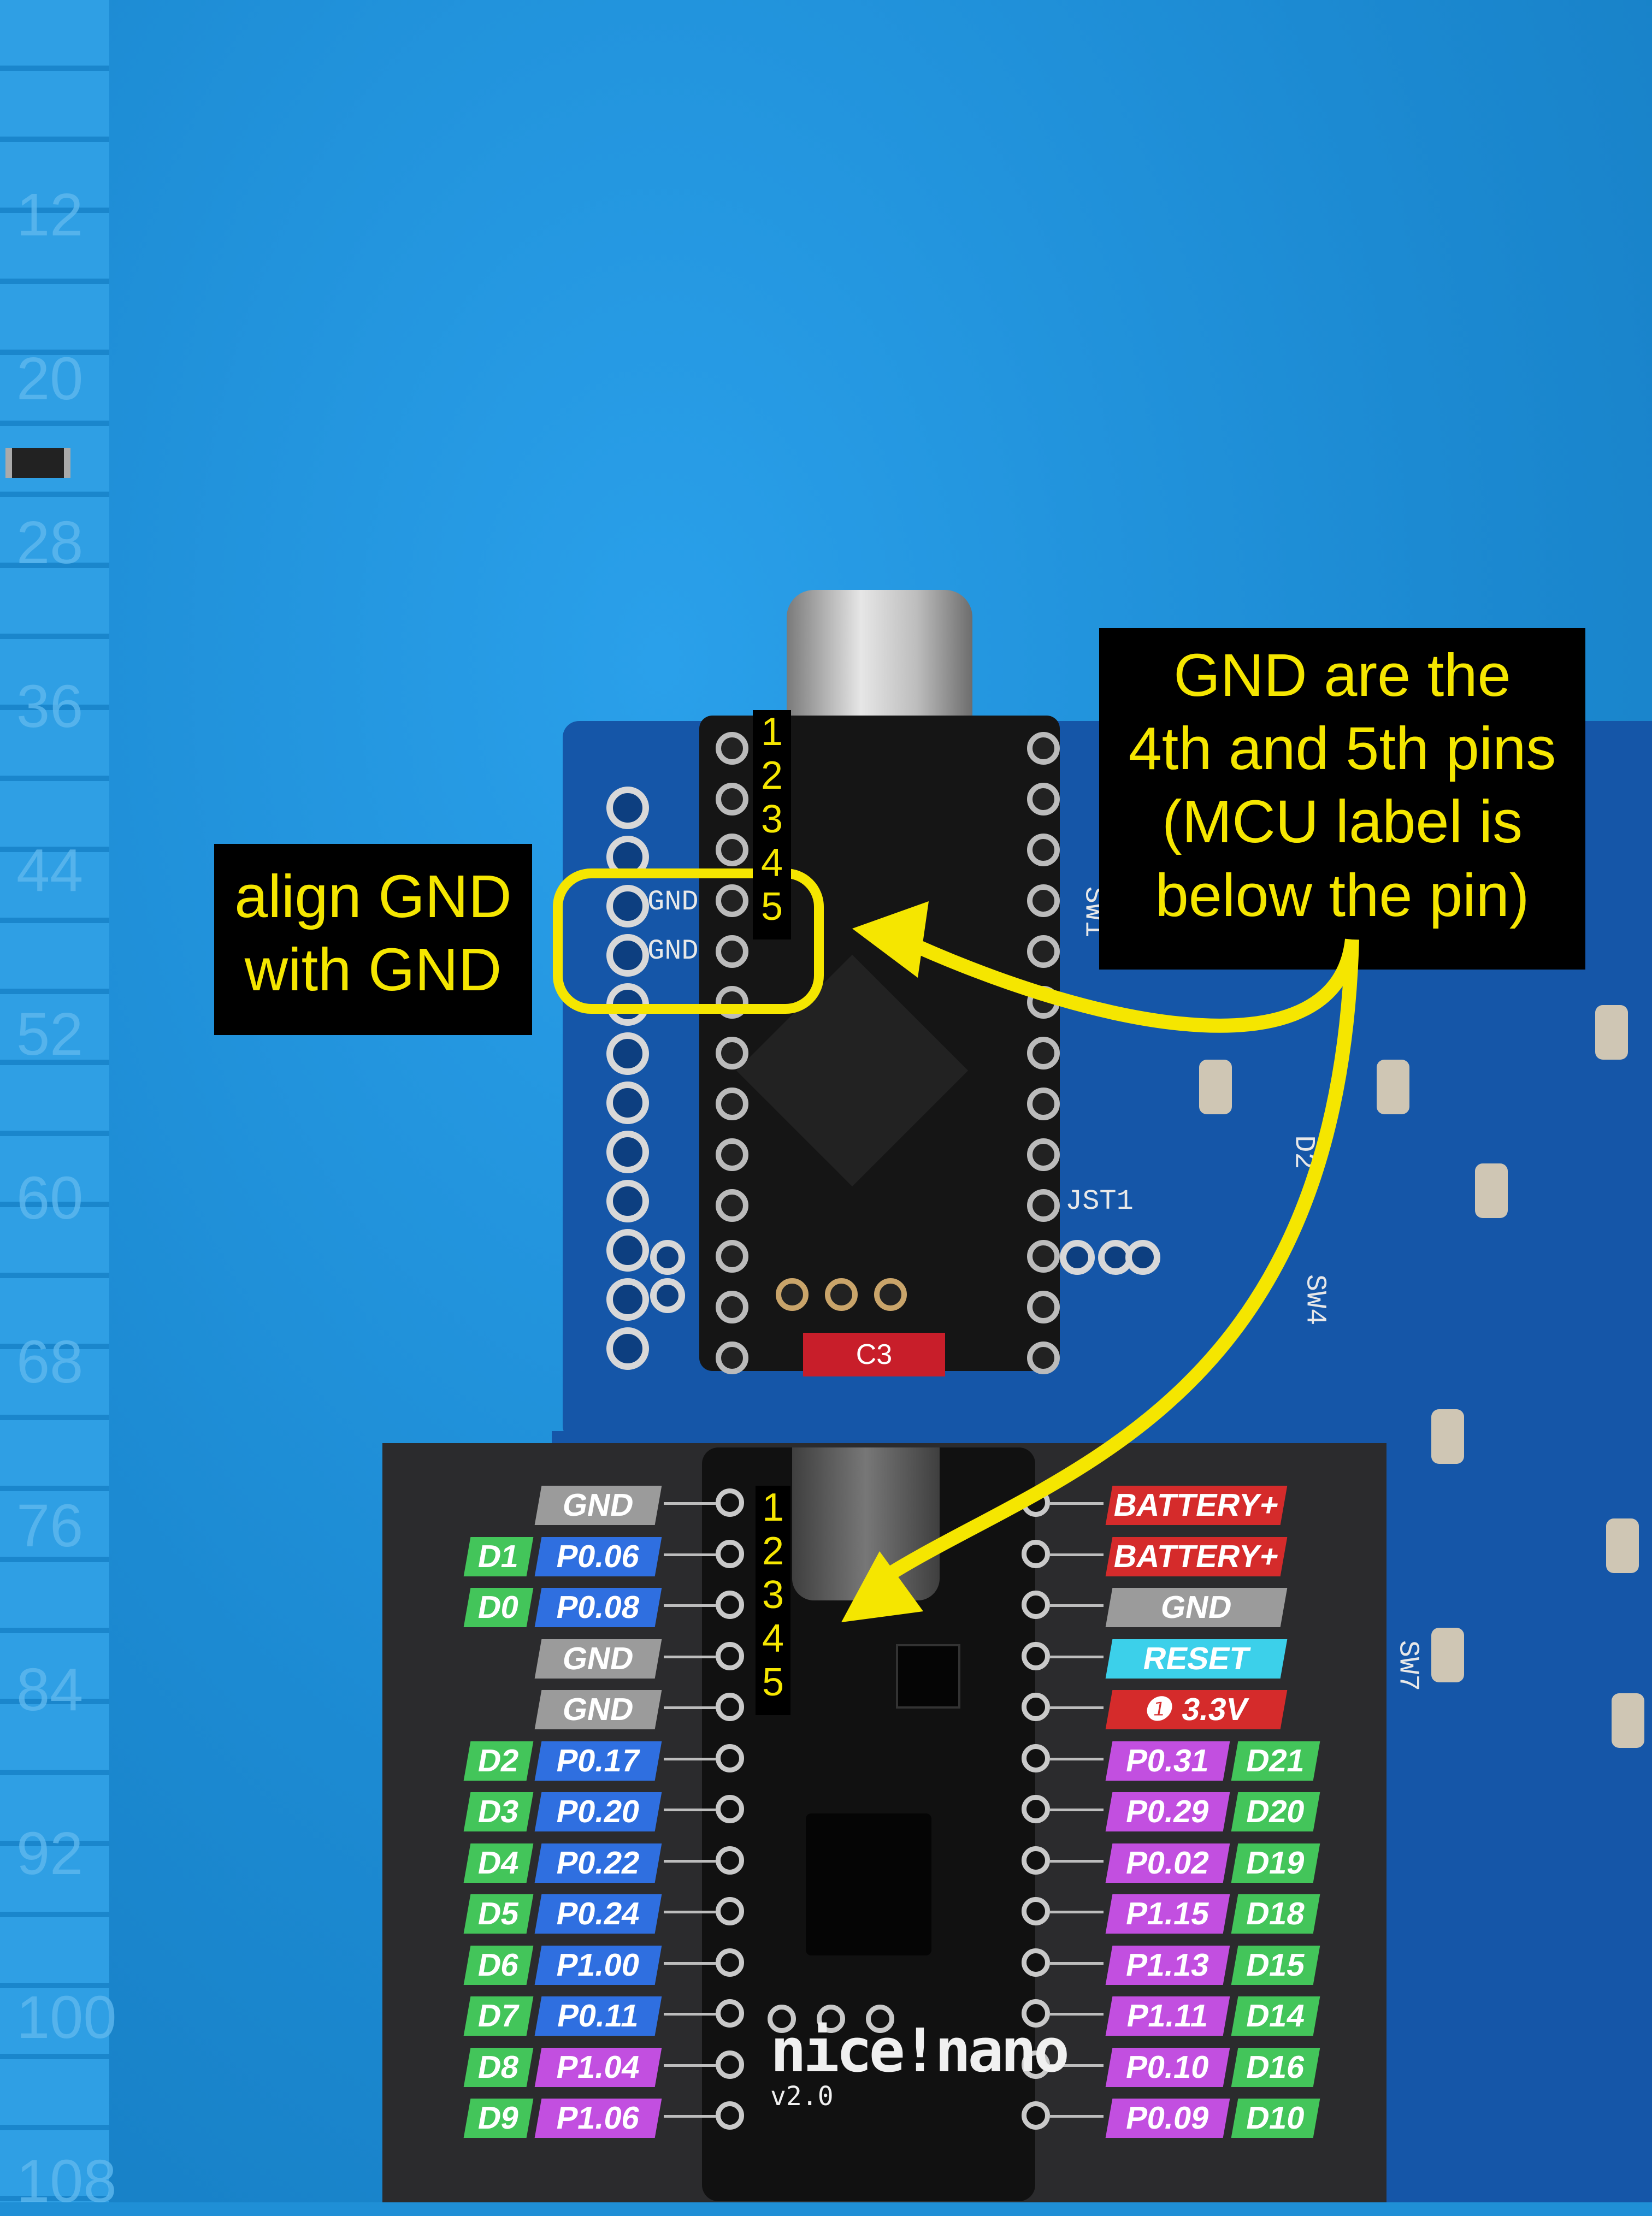 The image size is (1652, 2216). What do you see at coordinates (498, 1914) in the screenshot?
I see `arduino-pin-label: D5` at bounding box center [498, 1914].